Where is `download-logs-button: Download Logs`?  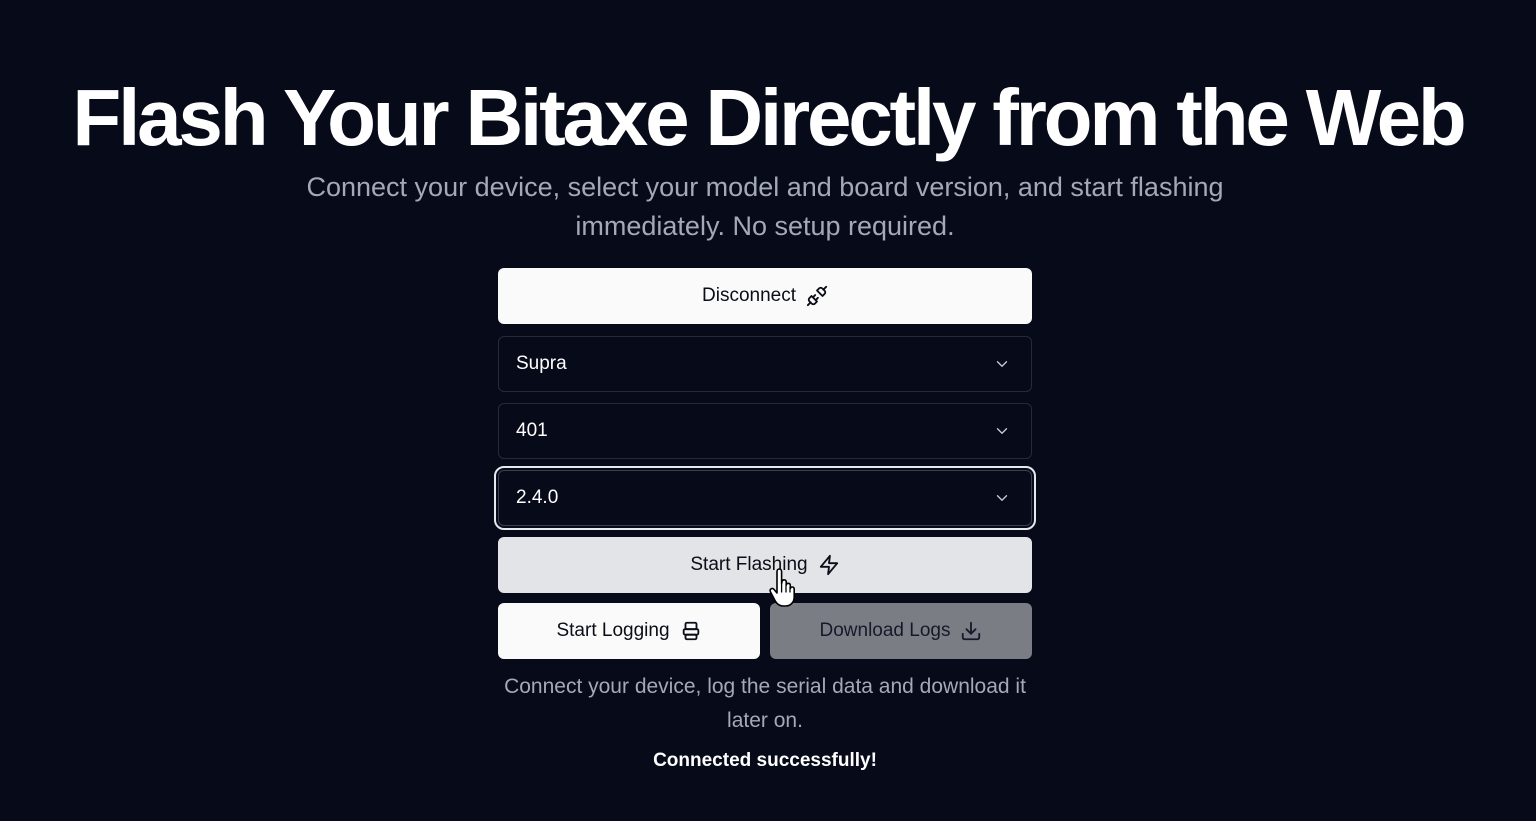
download-logs-button: Download Logs is located at coordinates (901, 631).